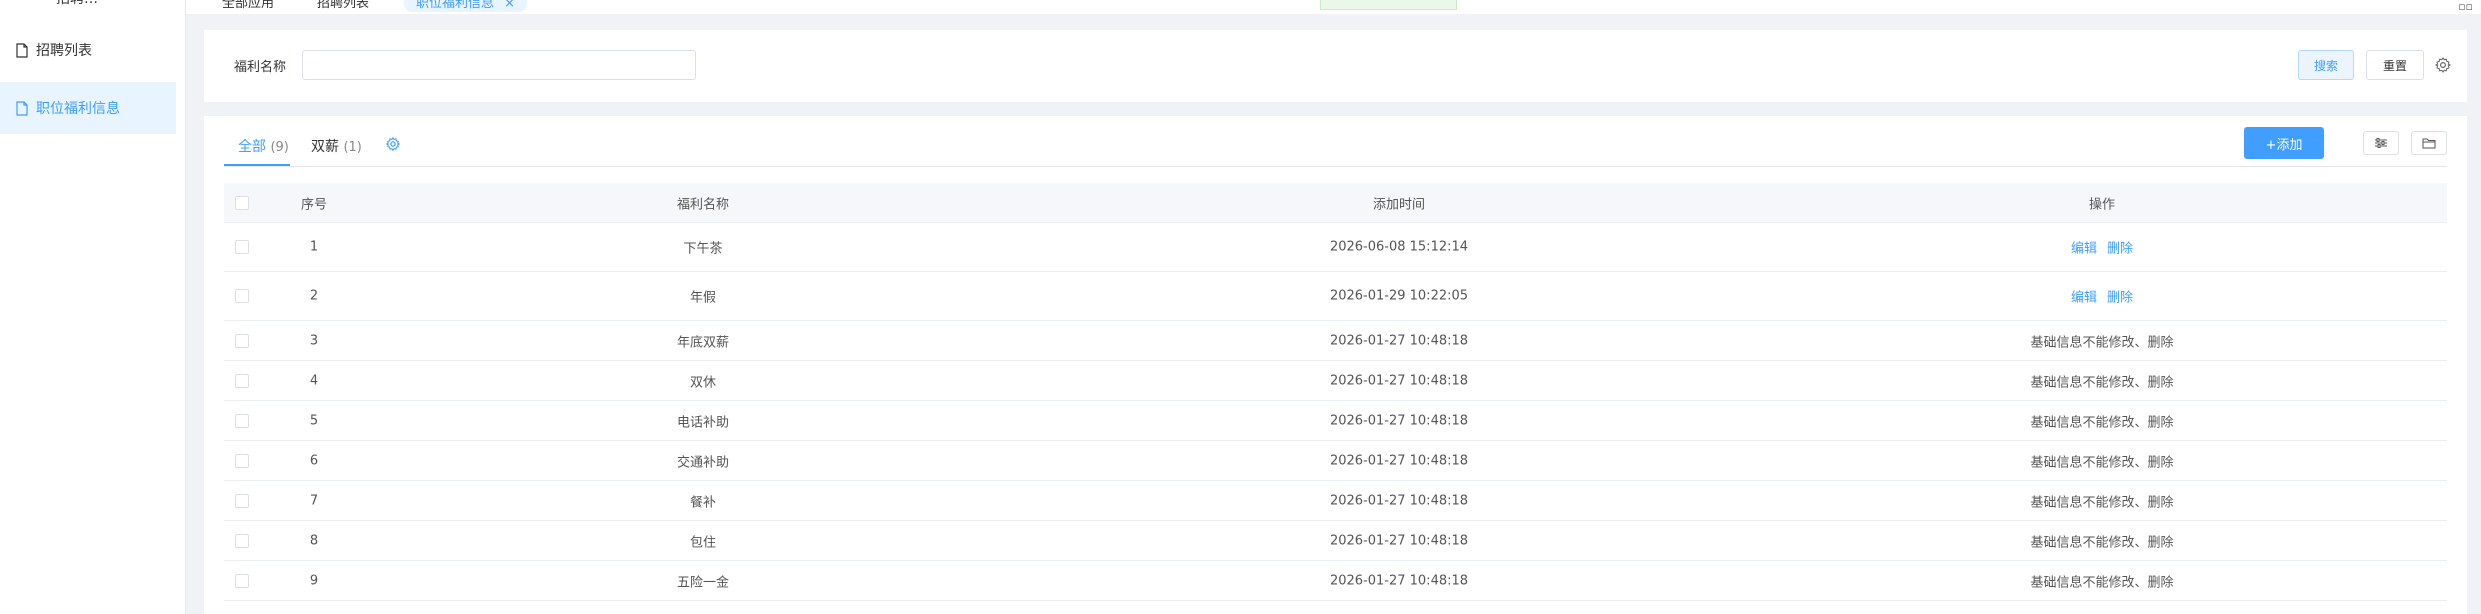 Image resolution: width=2481 pixels, height=614 pixels. I want to click on folder-icon, so click(2429, 143).